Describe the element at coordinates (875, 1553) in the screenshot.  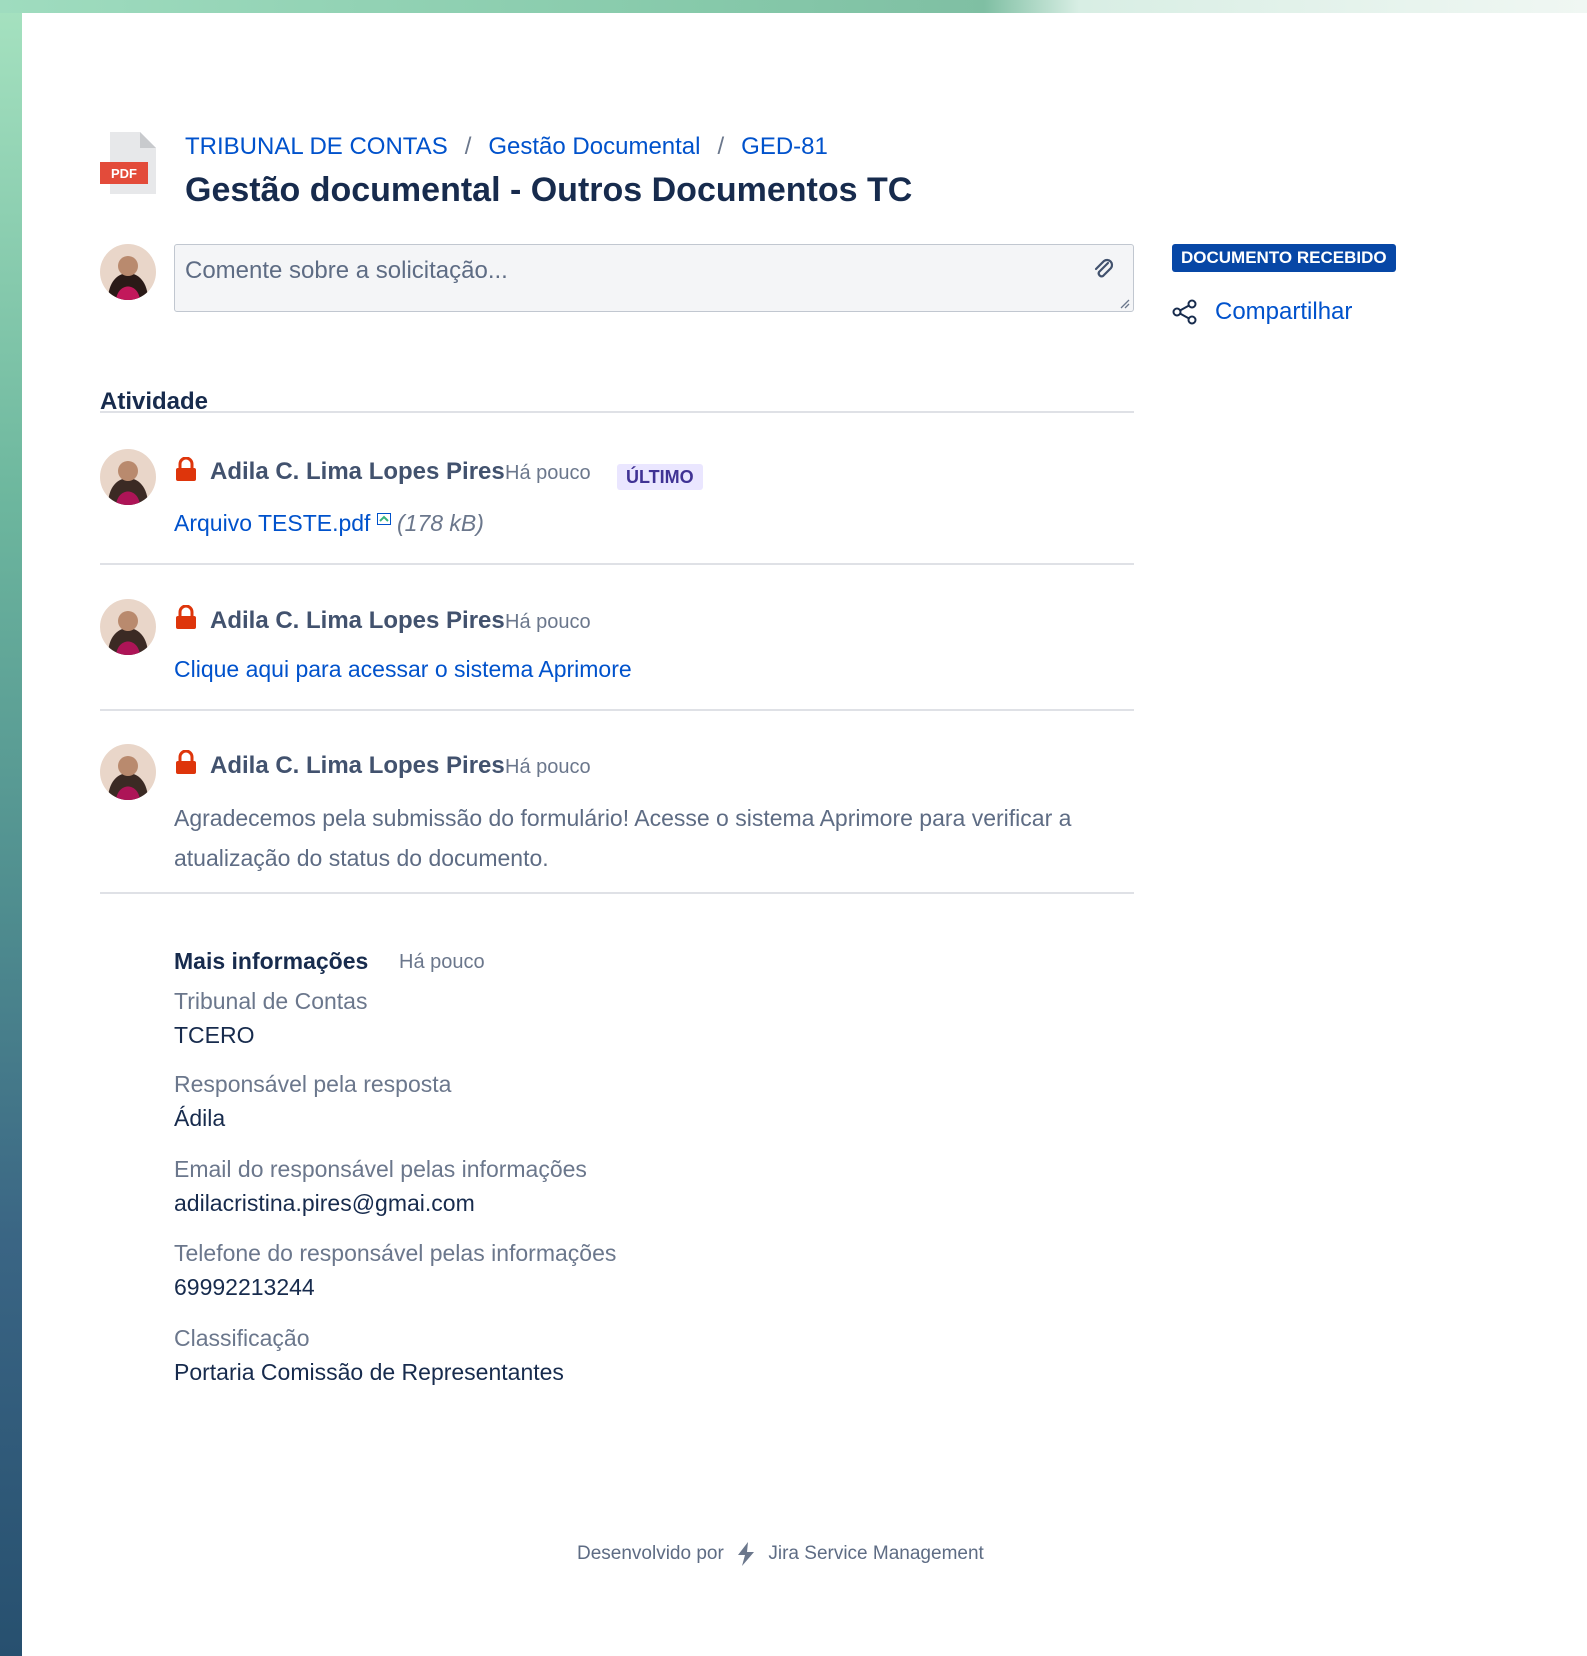
I see `footer-product-link: Jira Service Management` at that location.